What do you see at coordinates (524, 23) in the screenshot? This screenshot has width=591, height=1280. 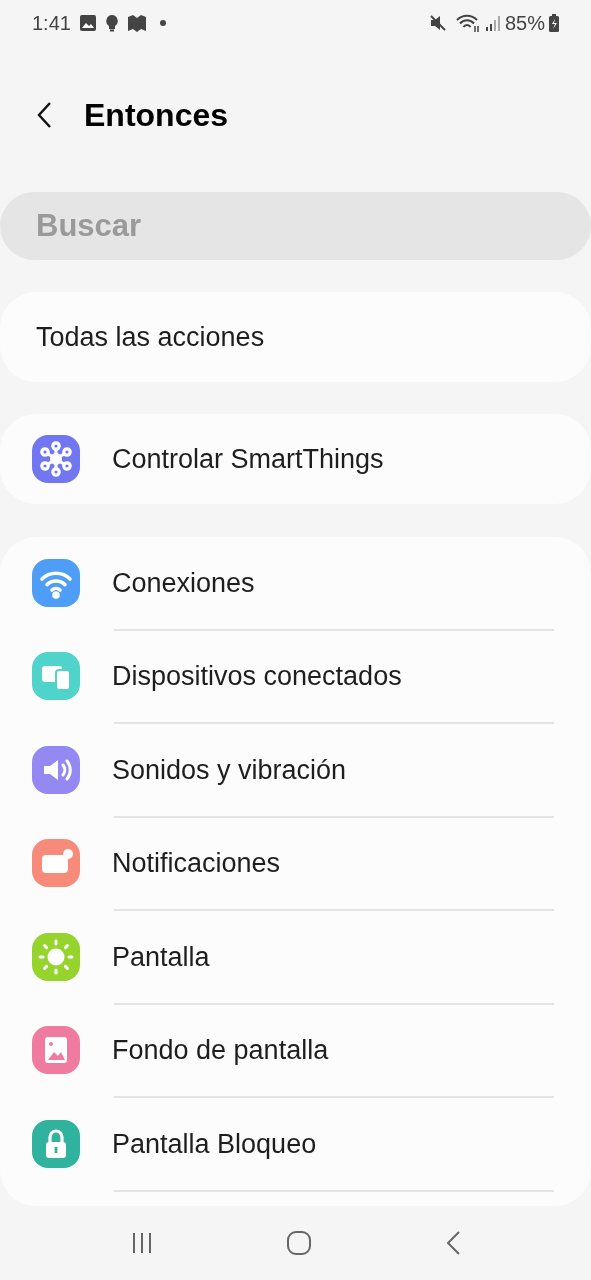 I see `battery-percent: 85%` at bounding box center [524, 23].